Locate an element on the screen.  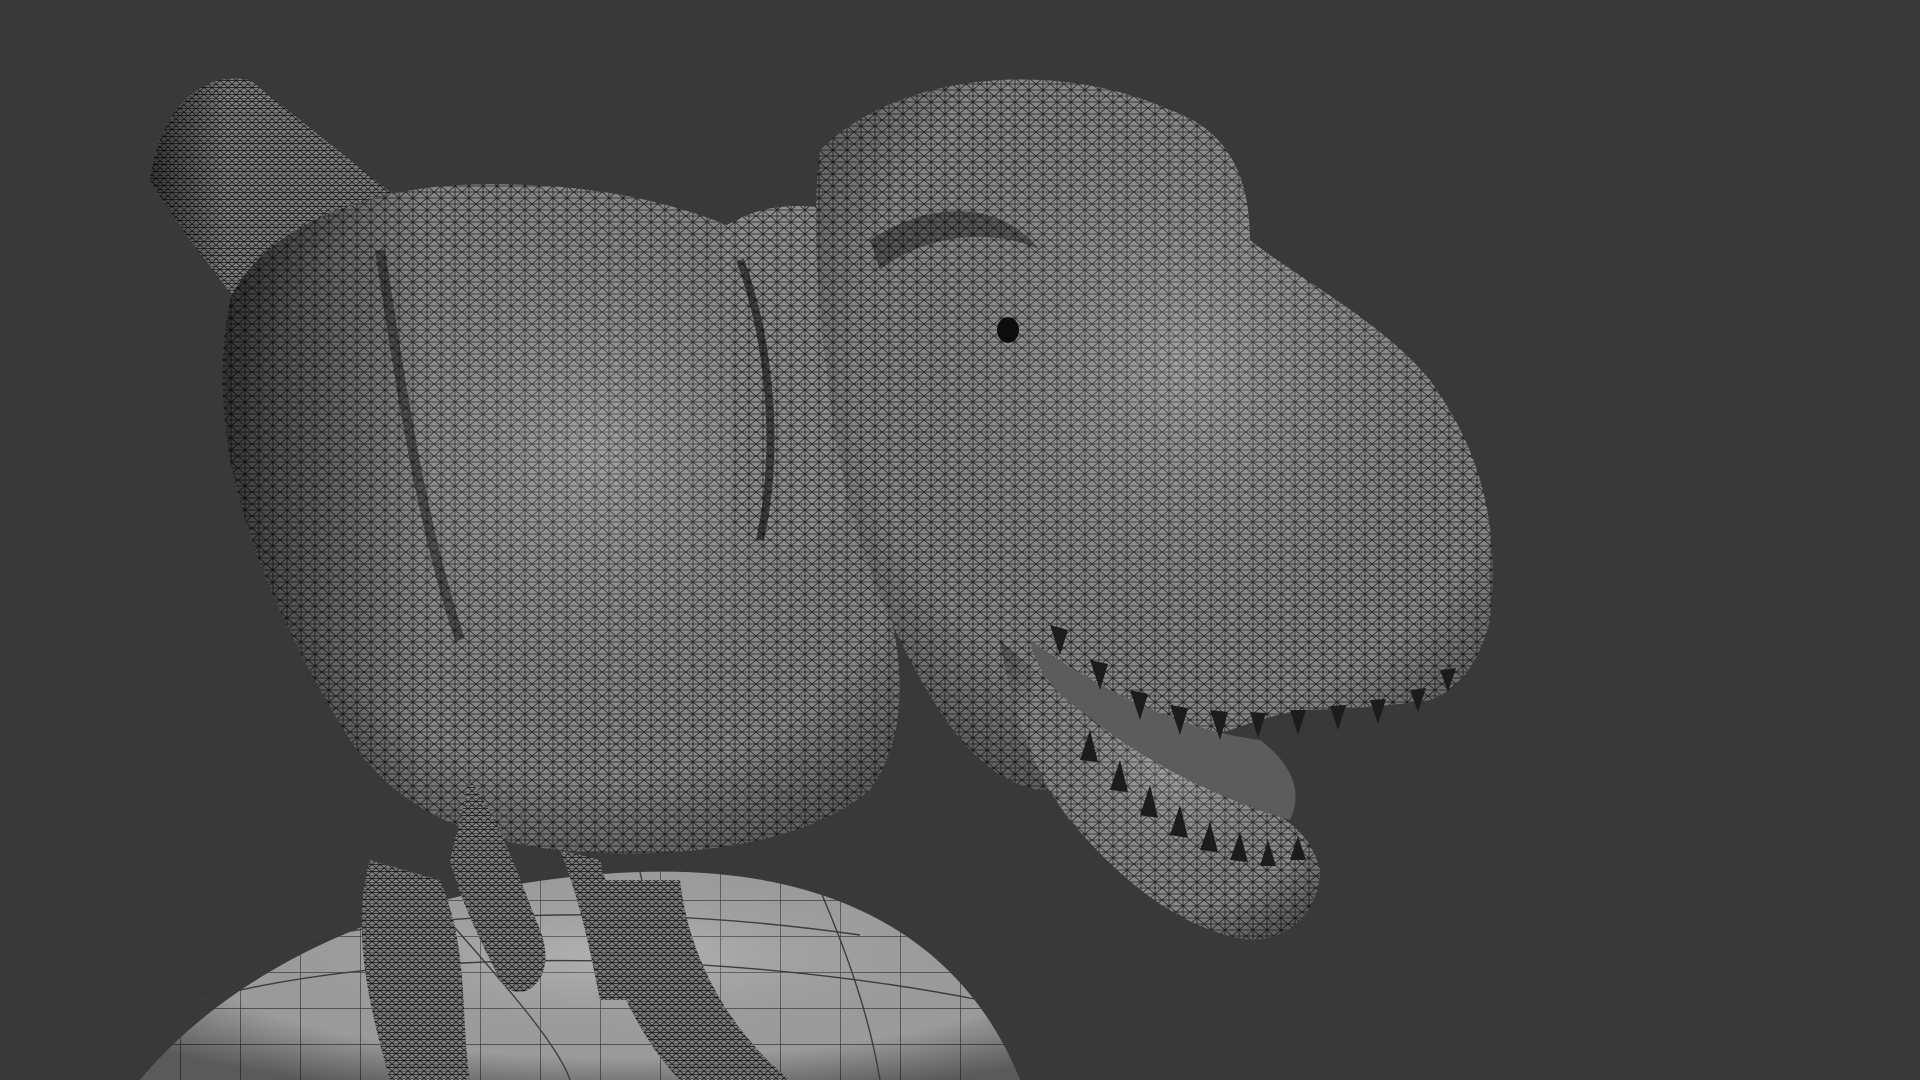
eye is located at coordinates (1008, 330).